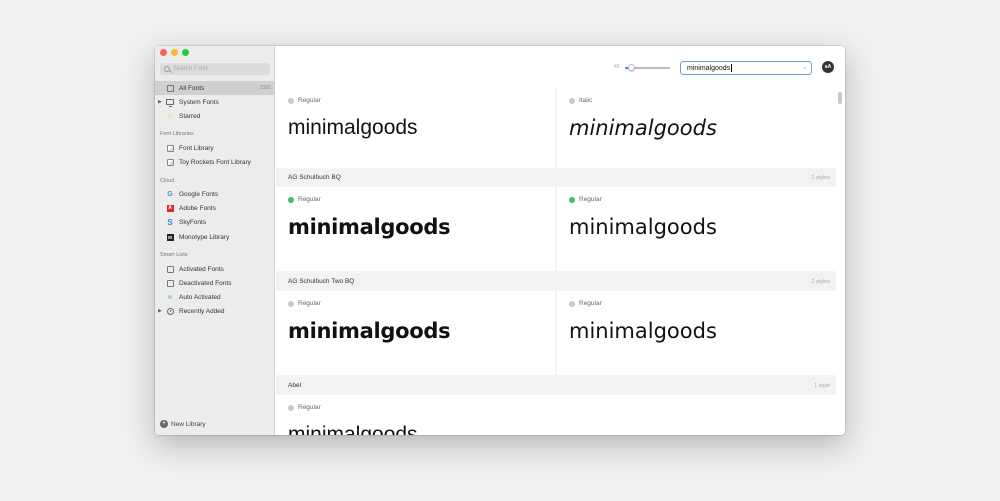  I want to click on style-row: Italic, so click(580, 100).